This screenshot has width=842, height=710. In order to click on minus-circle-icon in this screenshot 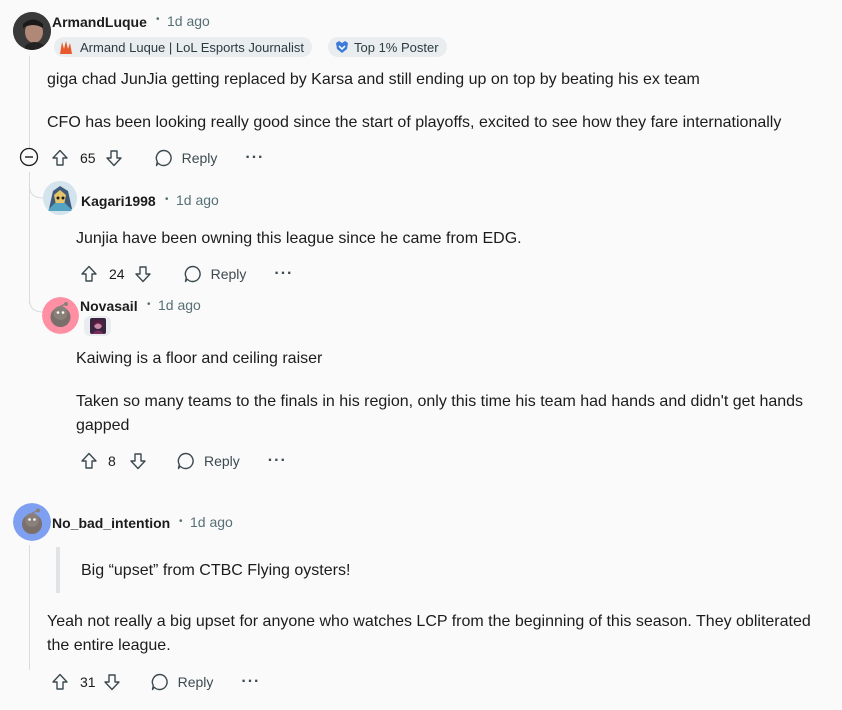, I will do `click(29, 157)`.